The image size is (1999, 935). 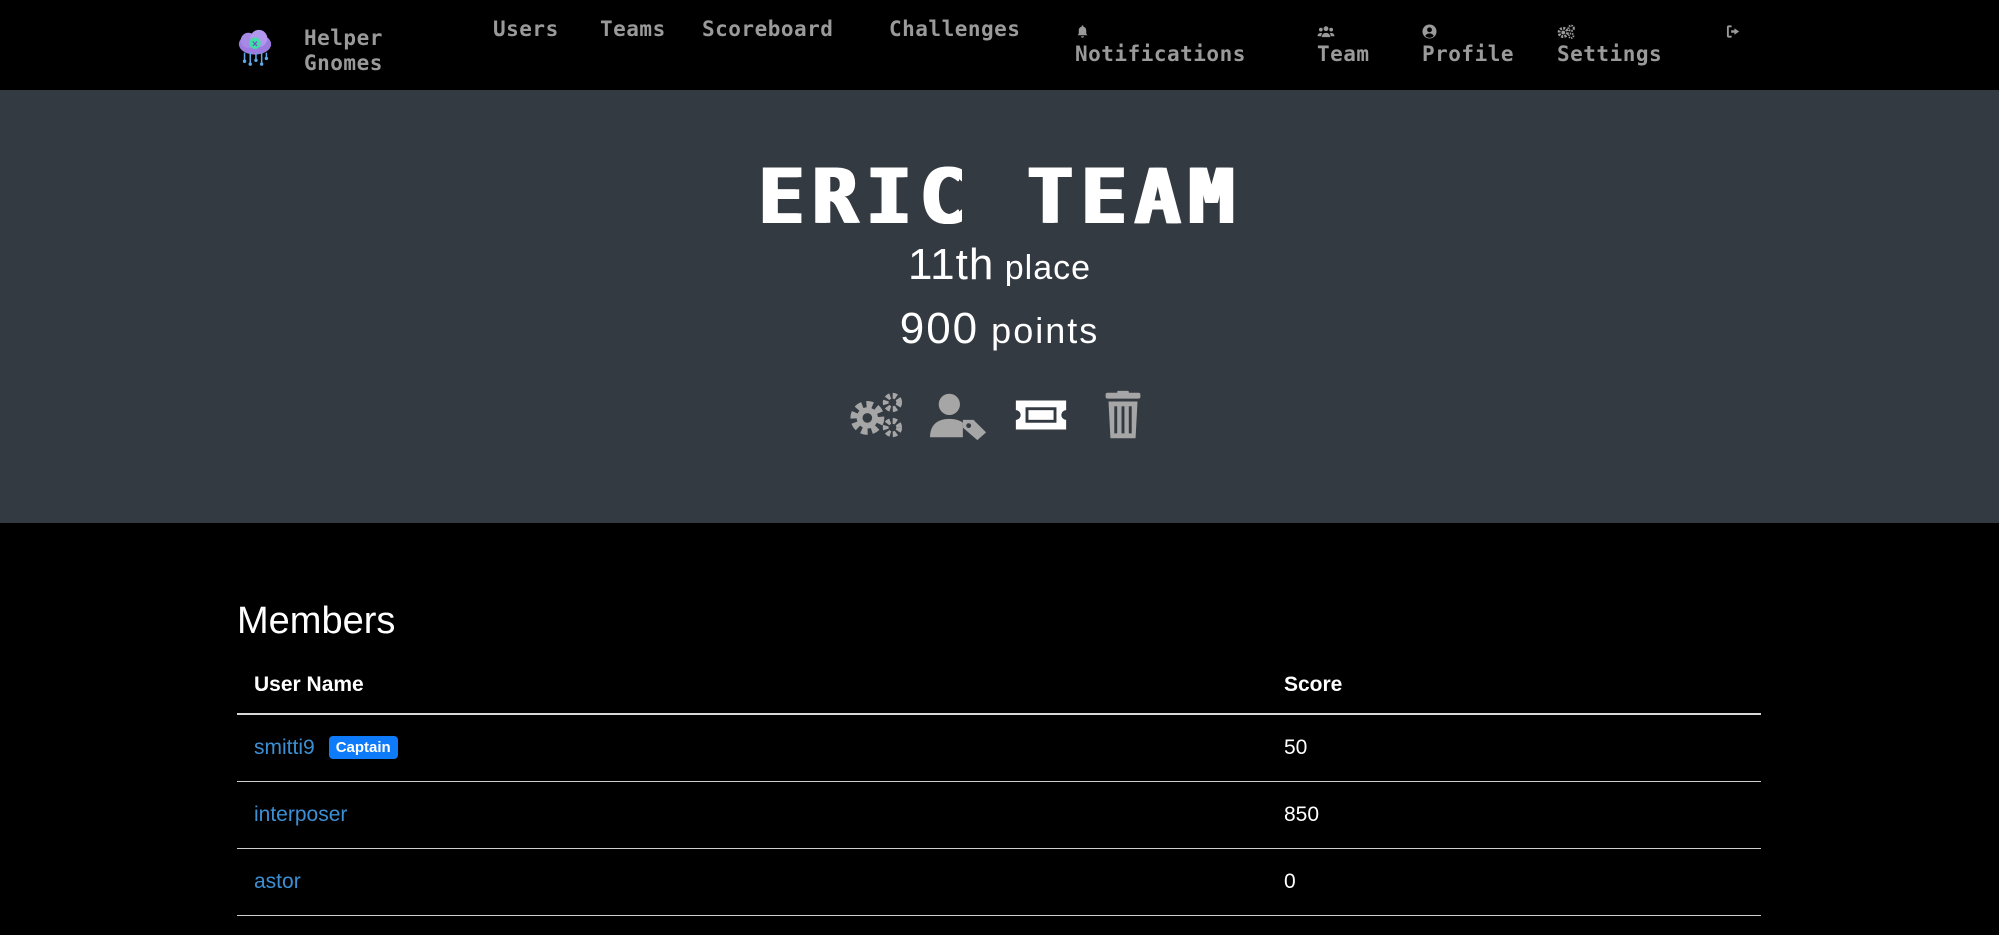 What do you see at coordinates (1468, 54) in the screenshot?
I see `nav-profile-label: Profile` at bounding box center [1468, 54].